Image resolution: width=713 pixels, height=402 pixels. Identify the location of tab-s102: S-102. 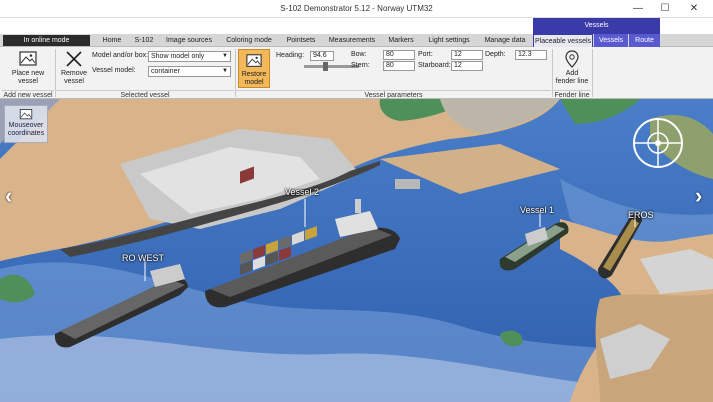
(144, 40).